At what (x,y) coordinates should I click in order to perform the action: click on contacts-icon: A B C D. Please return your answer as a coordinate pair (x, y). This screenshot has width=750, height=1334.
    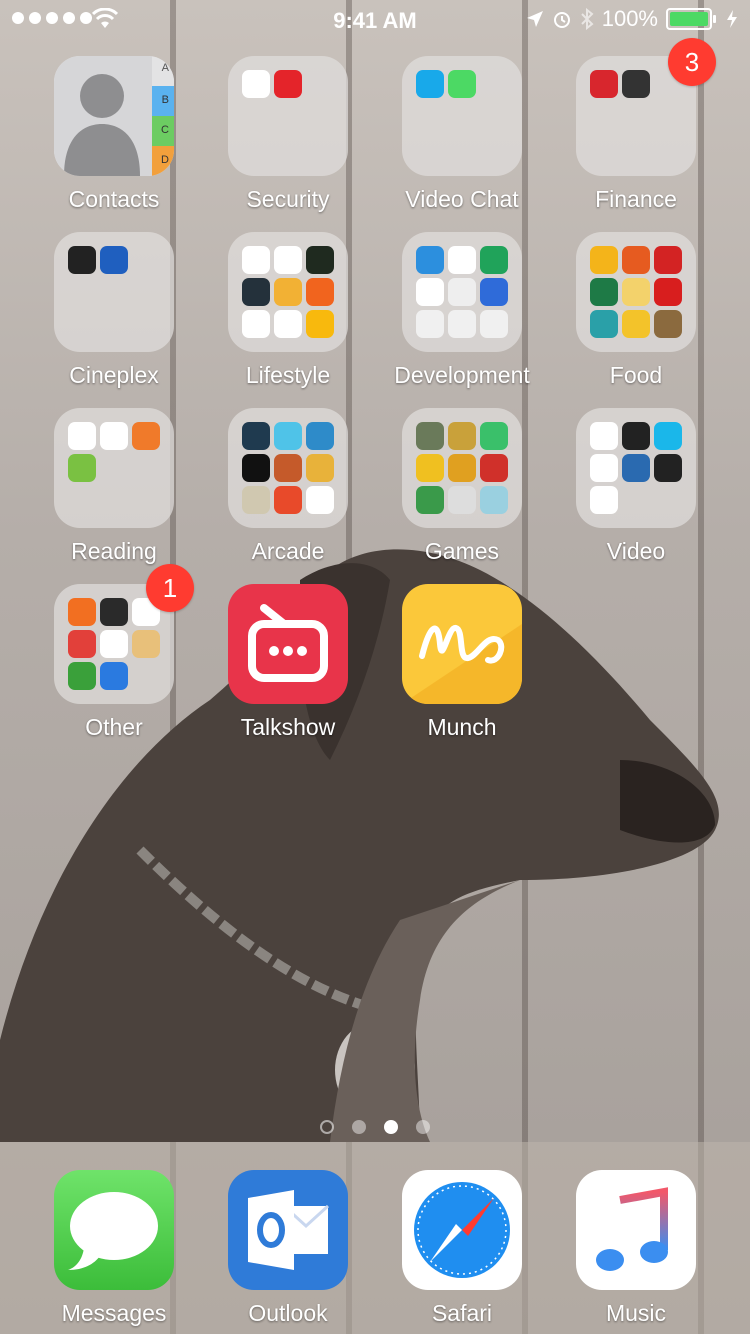
    Looking at the image, I should click on (114, 116).